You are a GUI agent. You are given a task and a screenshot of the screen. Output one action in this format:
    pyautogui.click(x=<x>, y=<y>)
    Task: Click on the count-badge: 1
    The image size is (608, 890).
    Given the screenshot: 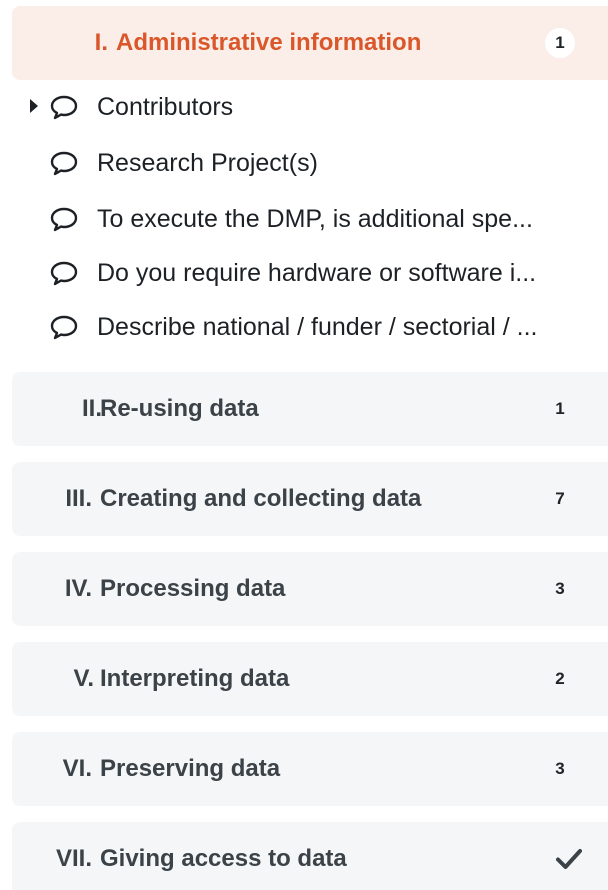 What is the action you would take?
    pyautogui.click(x=560, y=42)
    